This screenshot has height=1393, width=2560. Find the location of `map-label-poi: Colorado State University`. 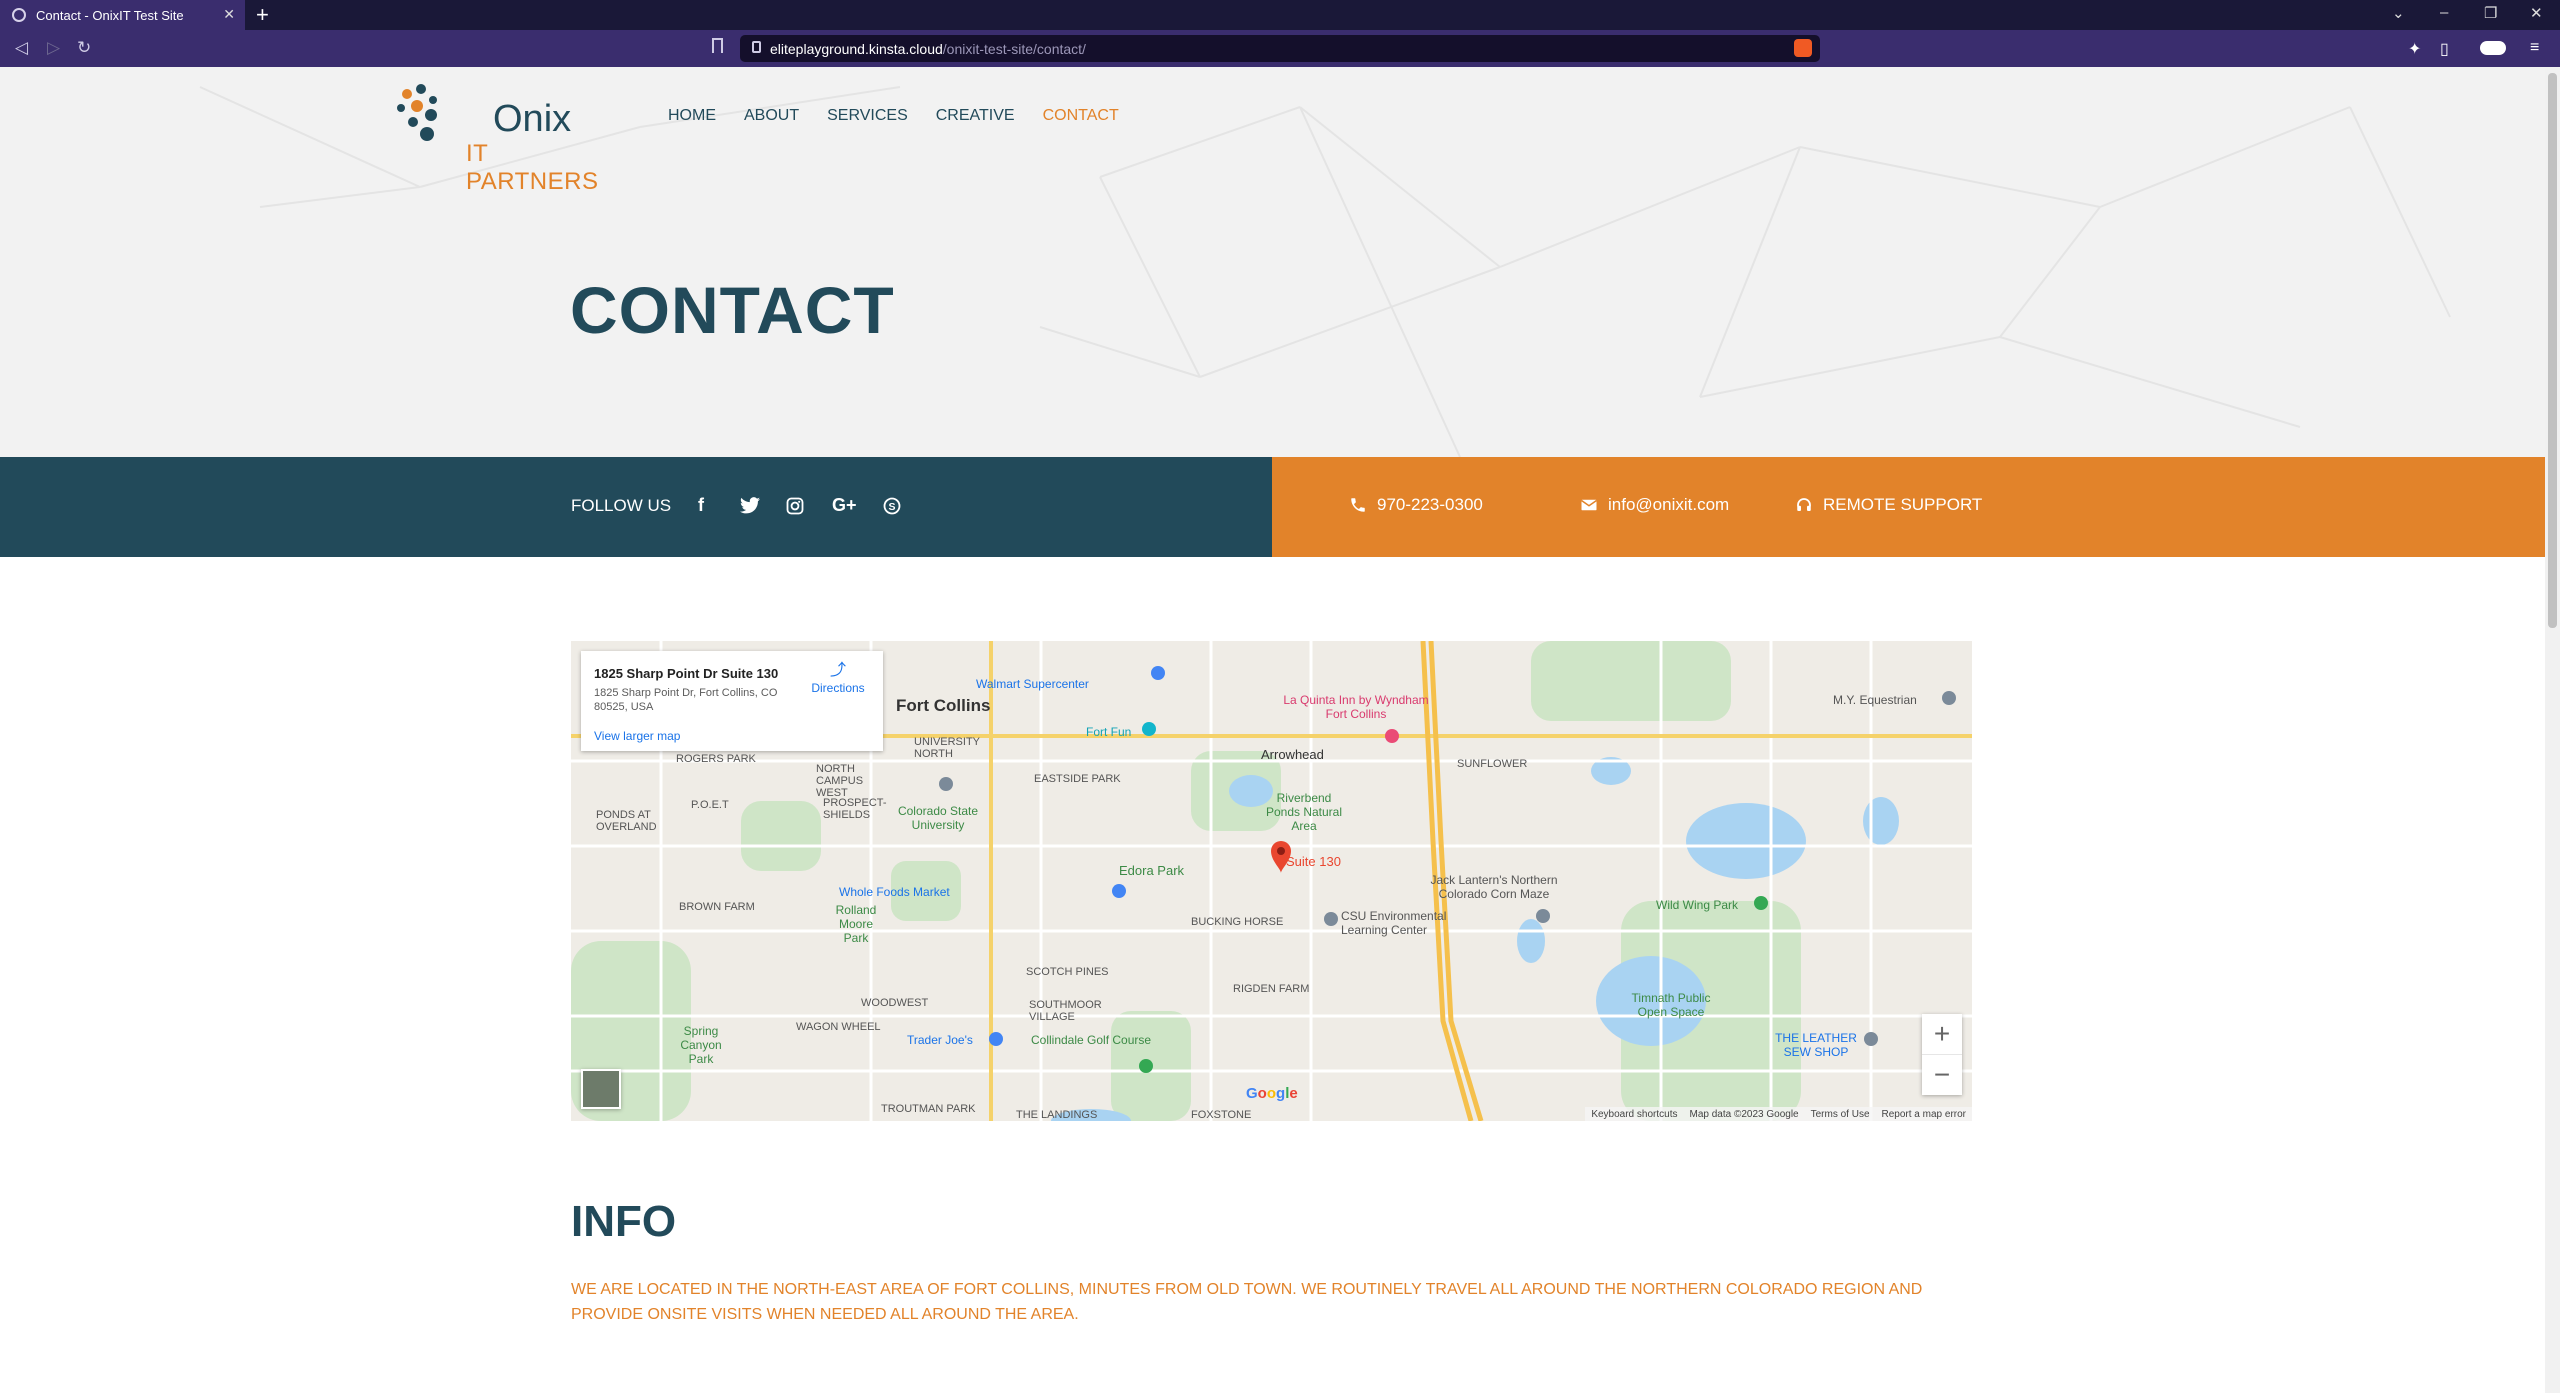

map-label-poi: Colorado State University is located at coordinates (938, 818).